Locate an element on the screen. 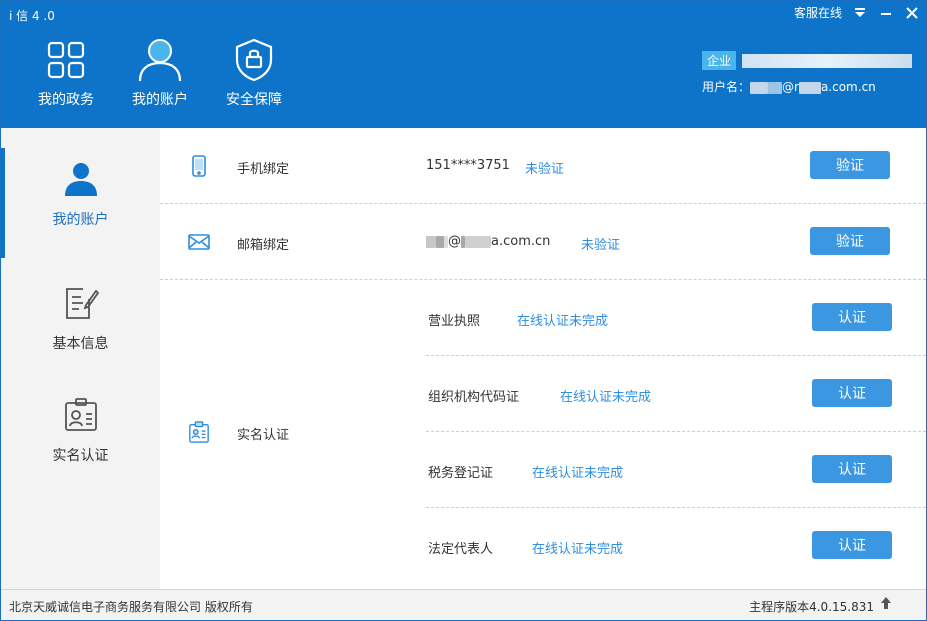 The height and width of the screenshot is (621, 927). email-binding-row: 邮箱绑定 @ a.com.cn 未验证 验证 is located at coordinates (543, 242).